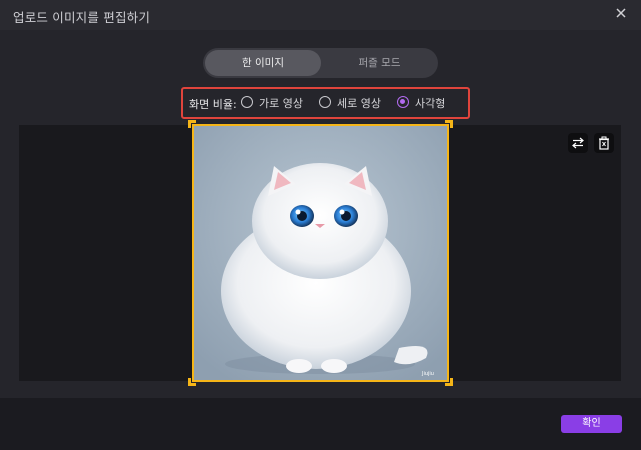  What do you see at coordinates (359, 103) in the screenshot?
I see `aspect-option-label: 세로 영상` at bounding box center [359, 103].